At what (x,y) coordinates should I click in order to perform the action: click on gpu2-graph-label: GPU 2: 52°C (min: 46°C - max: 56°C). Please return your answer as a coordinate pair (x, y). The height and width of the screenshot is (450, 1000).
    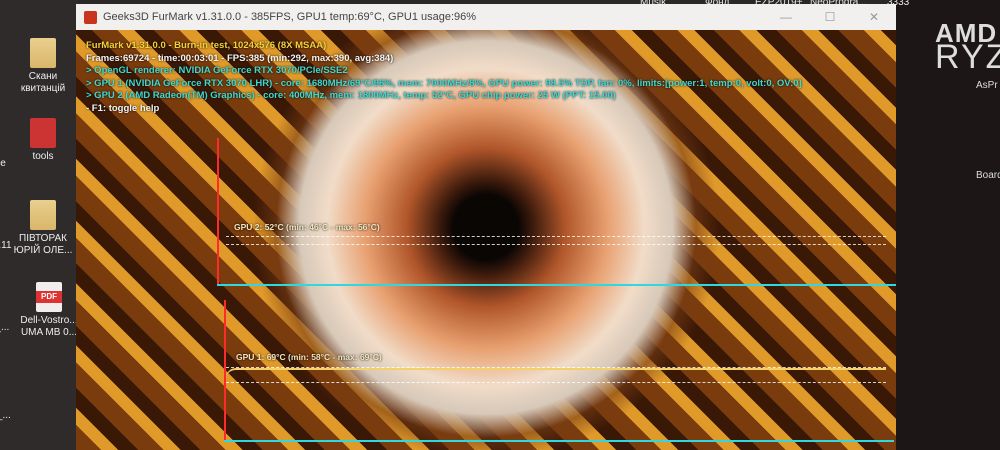
    Looking at the image, I should click on (307, 227).